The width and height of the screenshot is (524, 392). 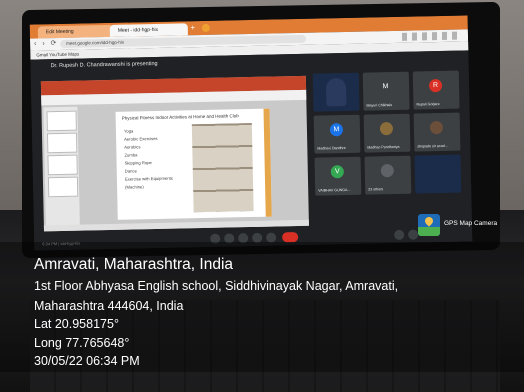 I want to click on avatar: R, so click(x=435, y=85).